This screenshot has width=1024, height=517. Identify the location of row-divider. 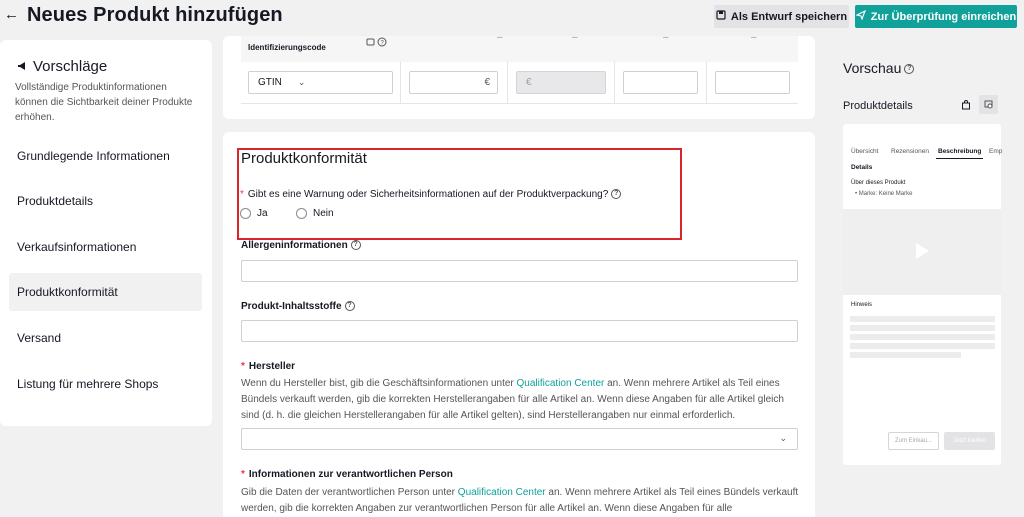
(519, 103).